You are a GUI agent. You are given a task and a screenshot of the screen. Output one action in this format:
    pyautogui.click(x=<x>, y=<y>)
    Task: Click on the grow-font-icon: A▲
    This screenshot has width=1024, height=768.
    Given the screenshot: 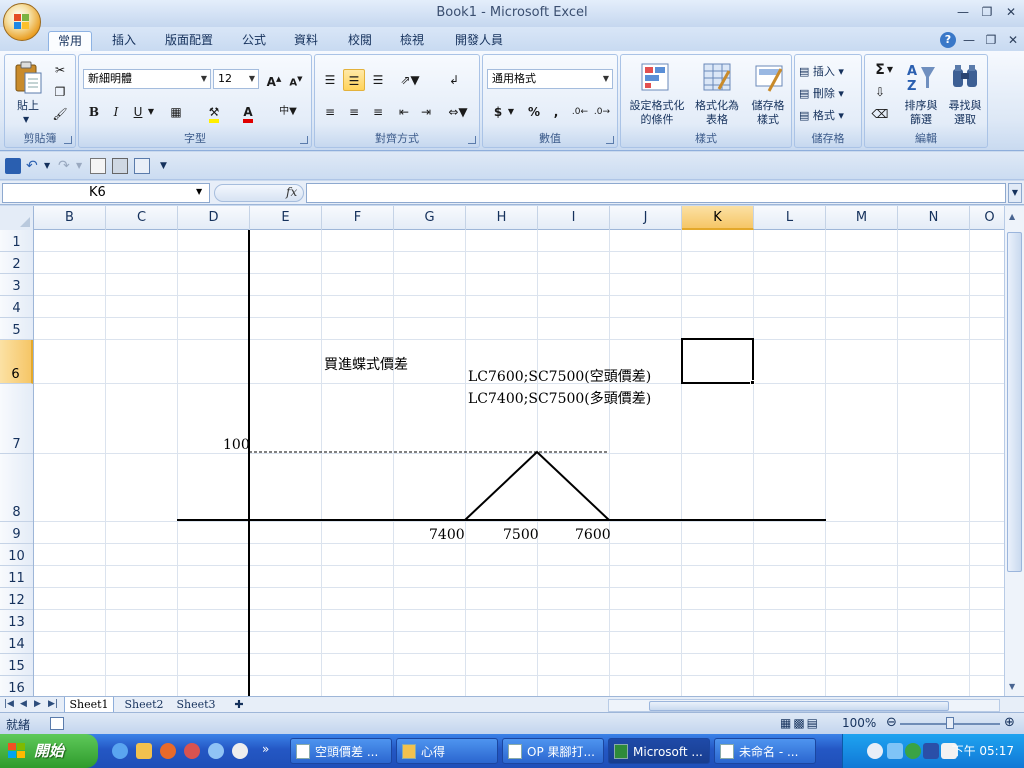 What is the action you would take?
    pyautogui.click(x=274, y=79)
    